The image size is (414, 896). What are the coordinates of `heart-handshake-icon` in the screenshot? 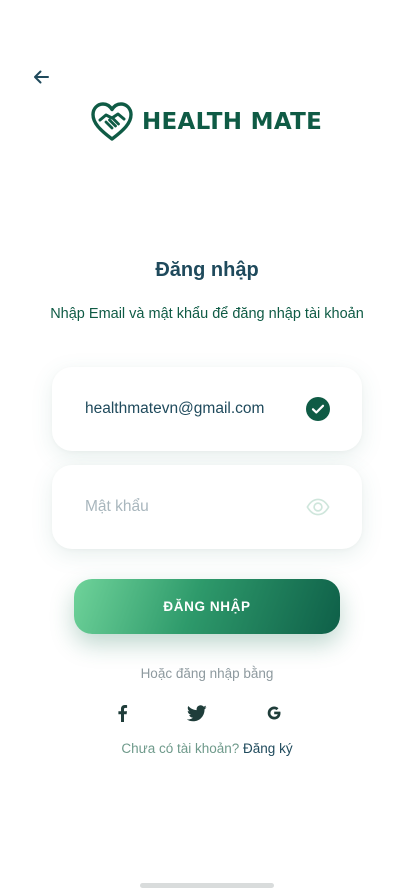 It's located at (112, 121).